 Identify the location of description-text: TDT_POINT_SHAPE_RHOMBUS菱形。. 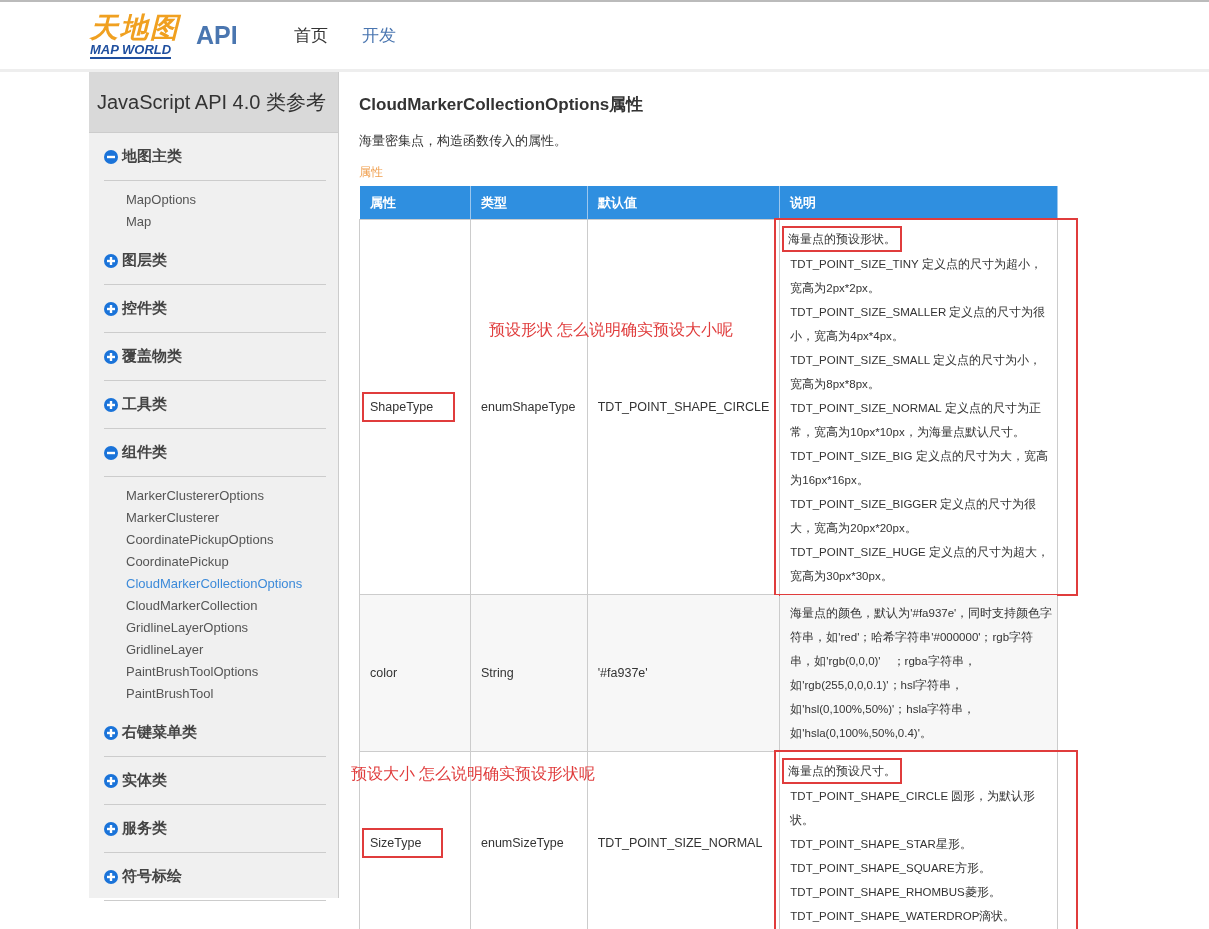
(895, 892).